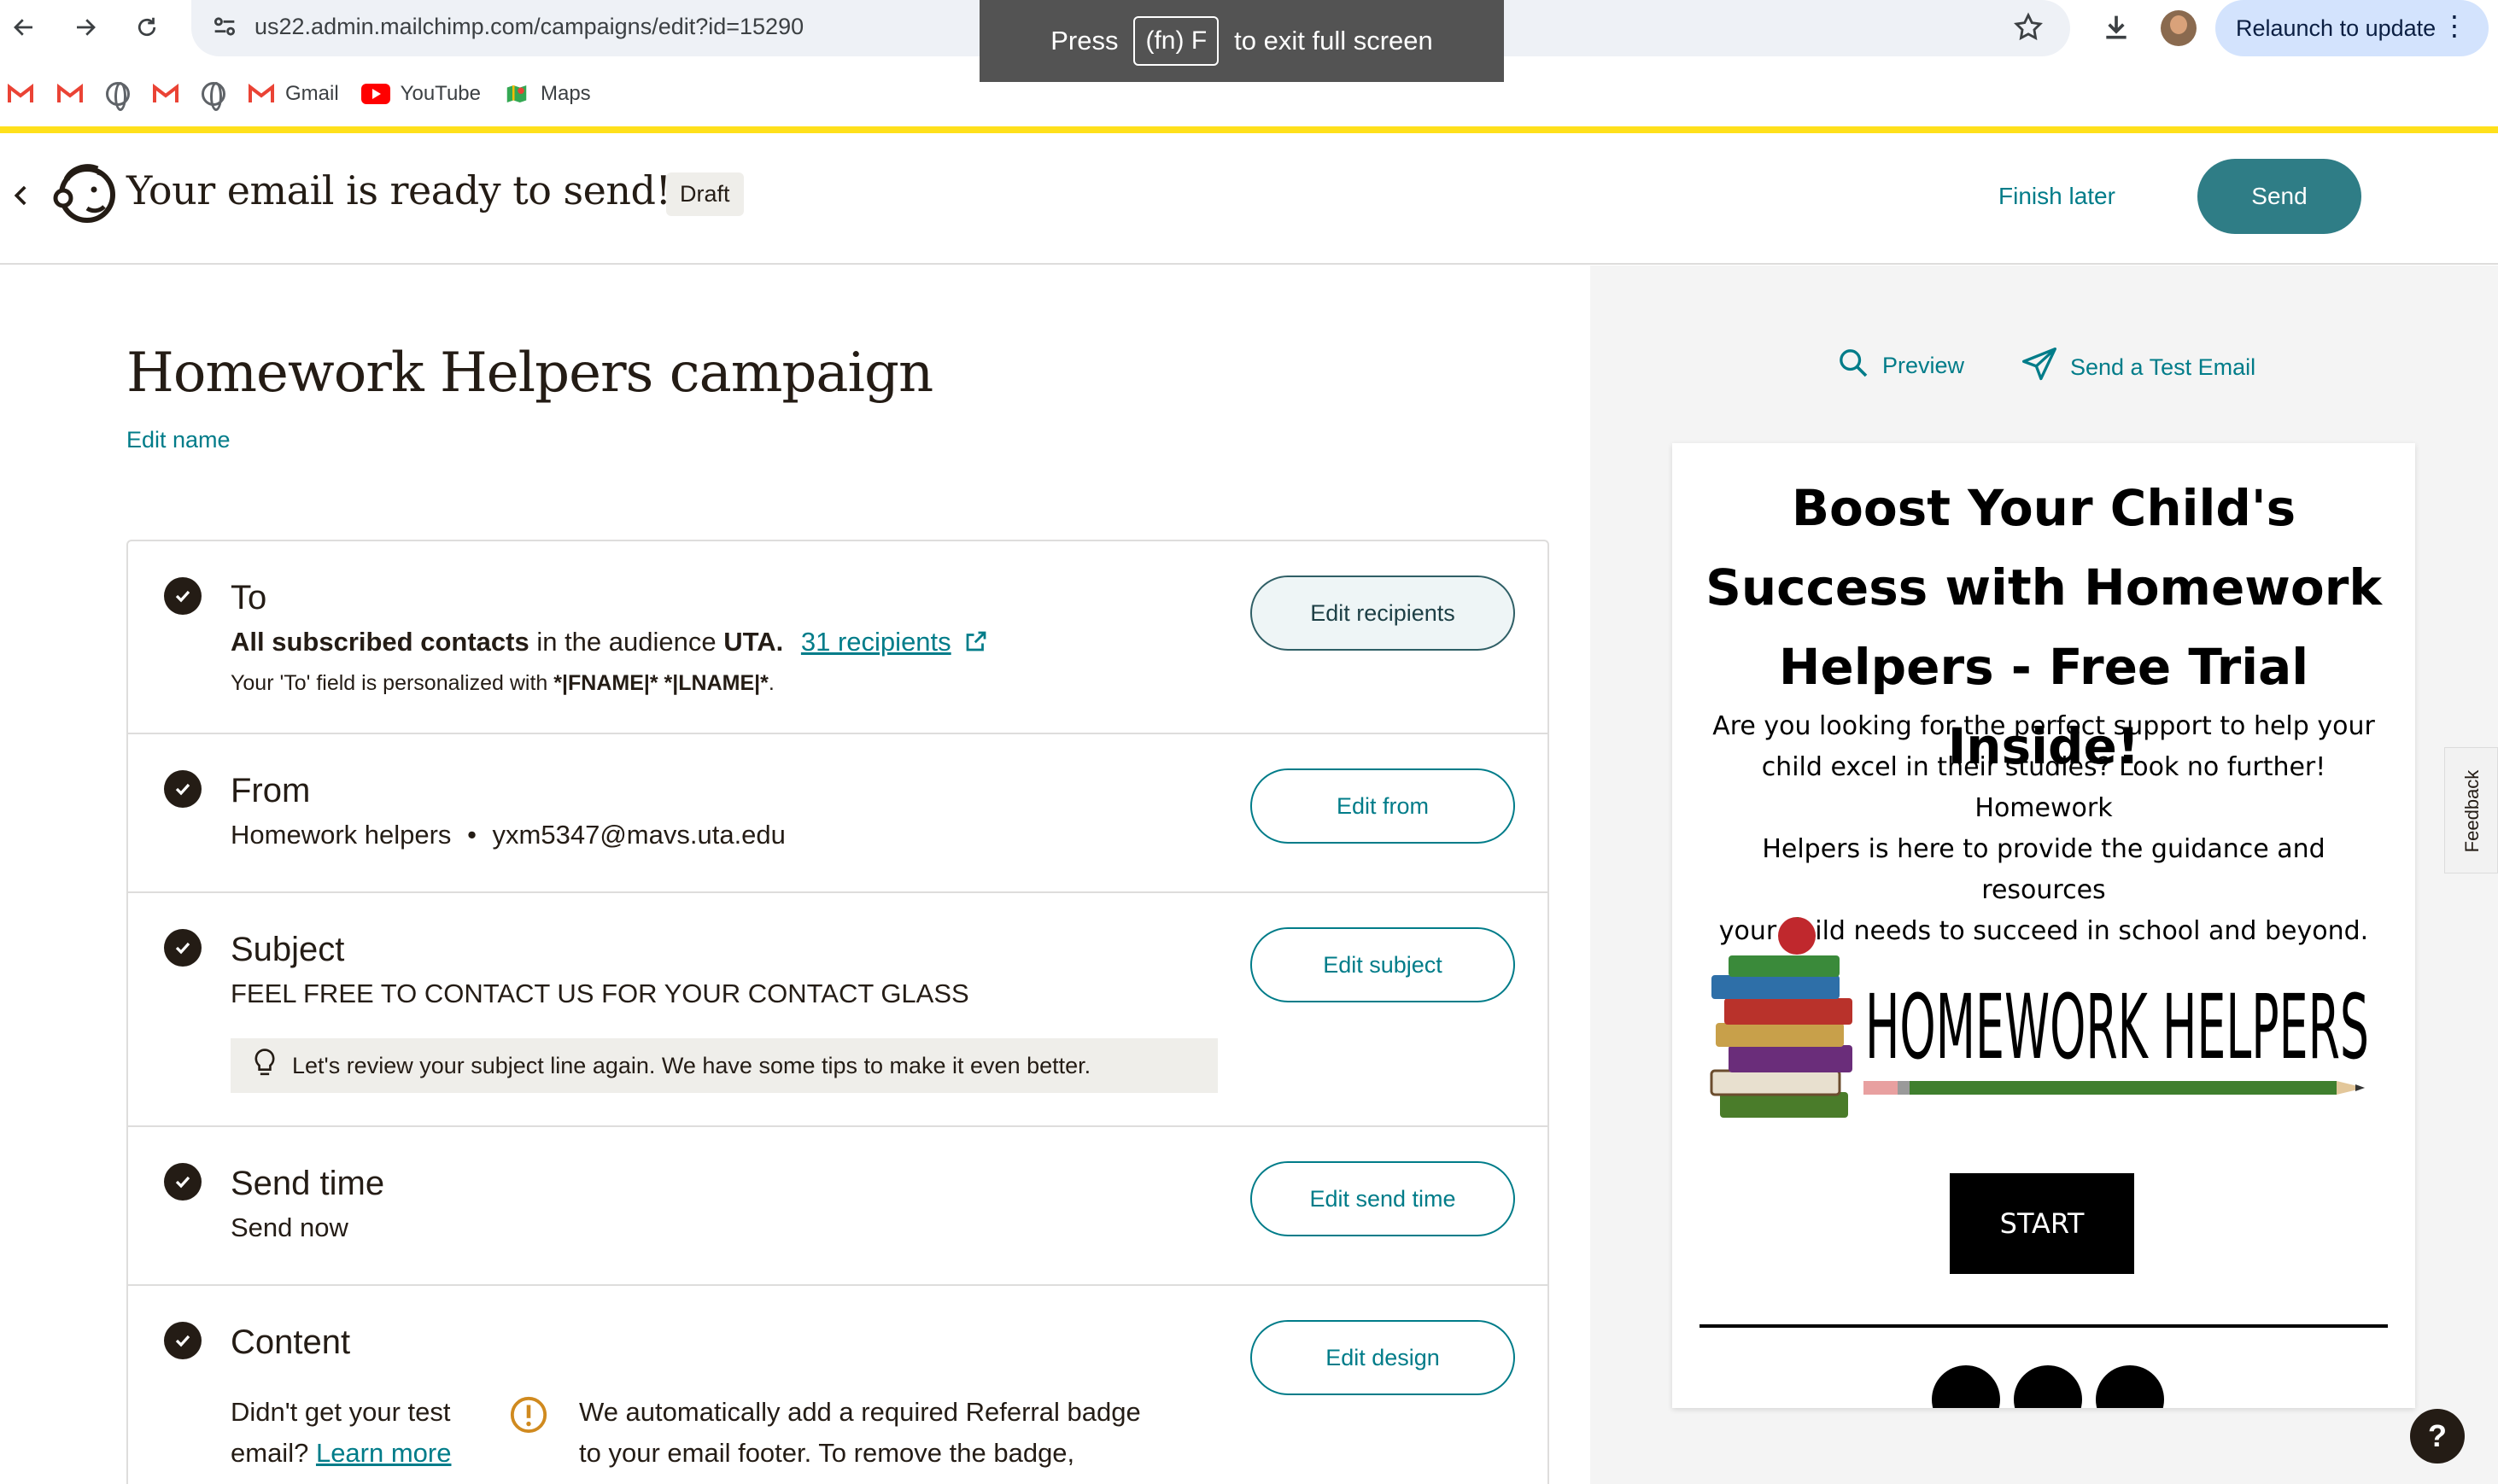 This screenshot has width=2498, height=1484. I want to click on note-suffix: ., so click(771, 683).